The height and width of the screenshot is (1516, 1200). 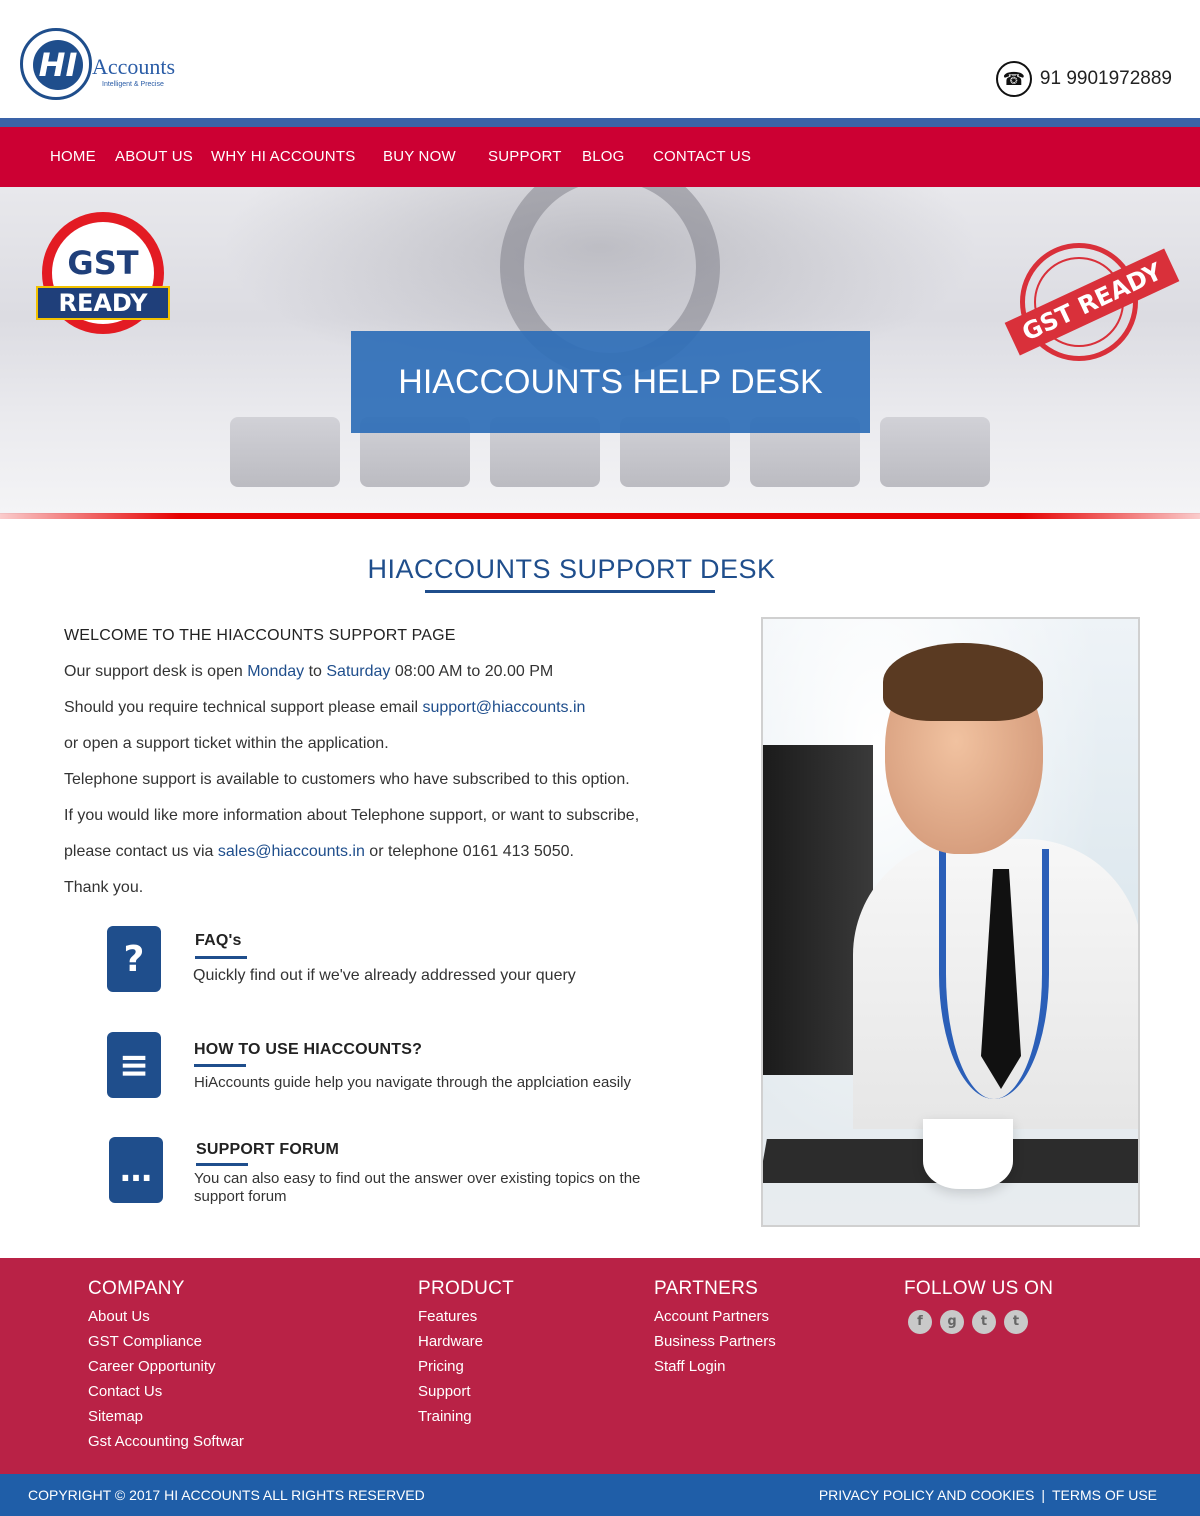 I want to click on day-from: Monday, so click(x=276, y=671).